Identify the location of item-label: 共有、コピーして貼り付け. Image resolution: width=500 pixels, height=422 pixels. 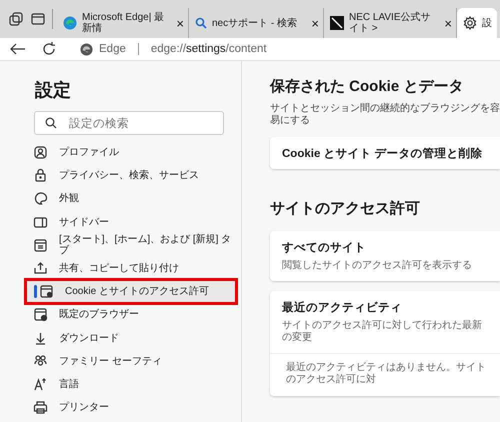
(119, 268).